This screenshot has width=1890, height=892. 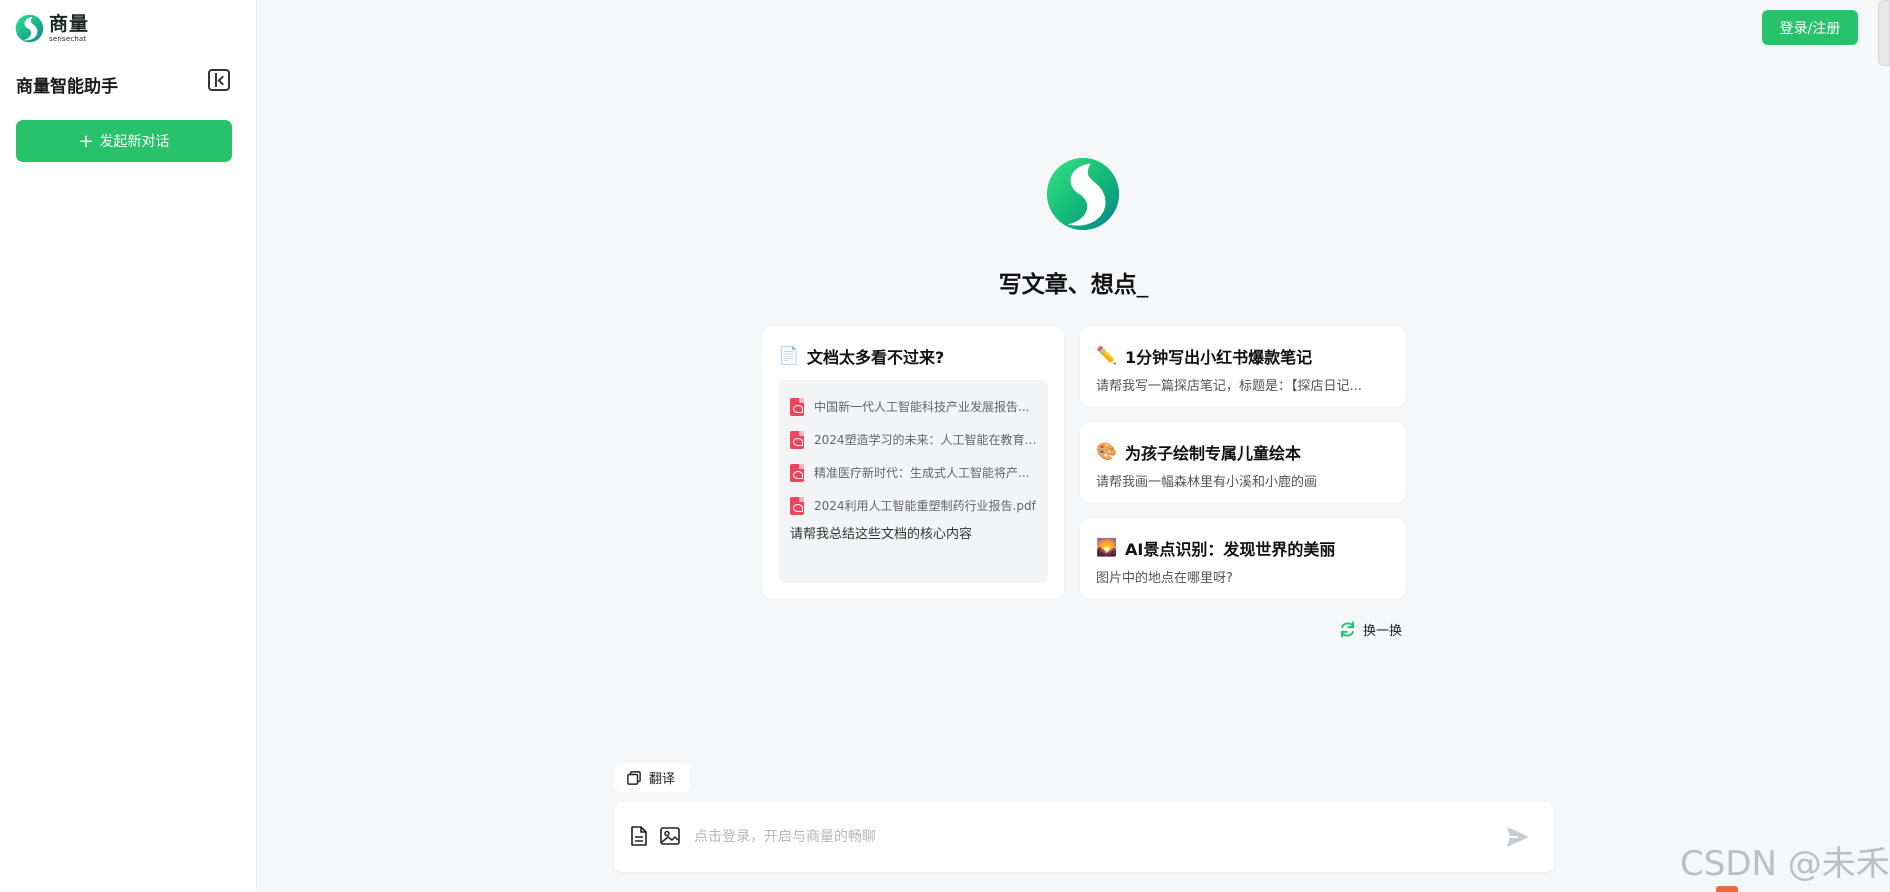 I want to click on card-title-text: 为孩子绘制专属儿童绘本, so click(x=1213, y=453).